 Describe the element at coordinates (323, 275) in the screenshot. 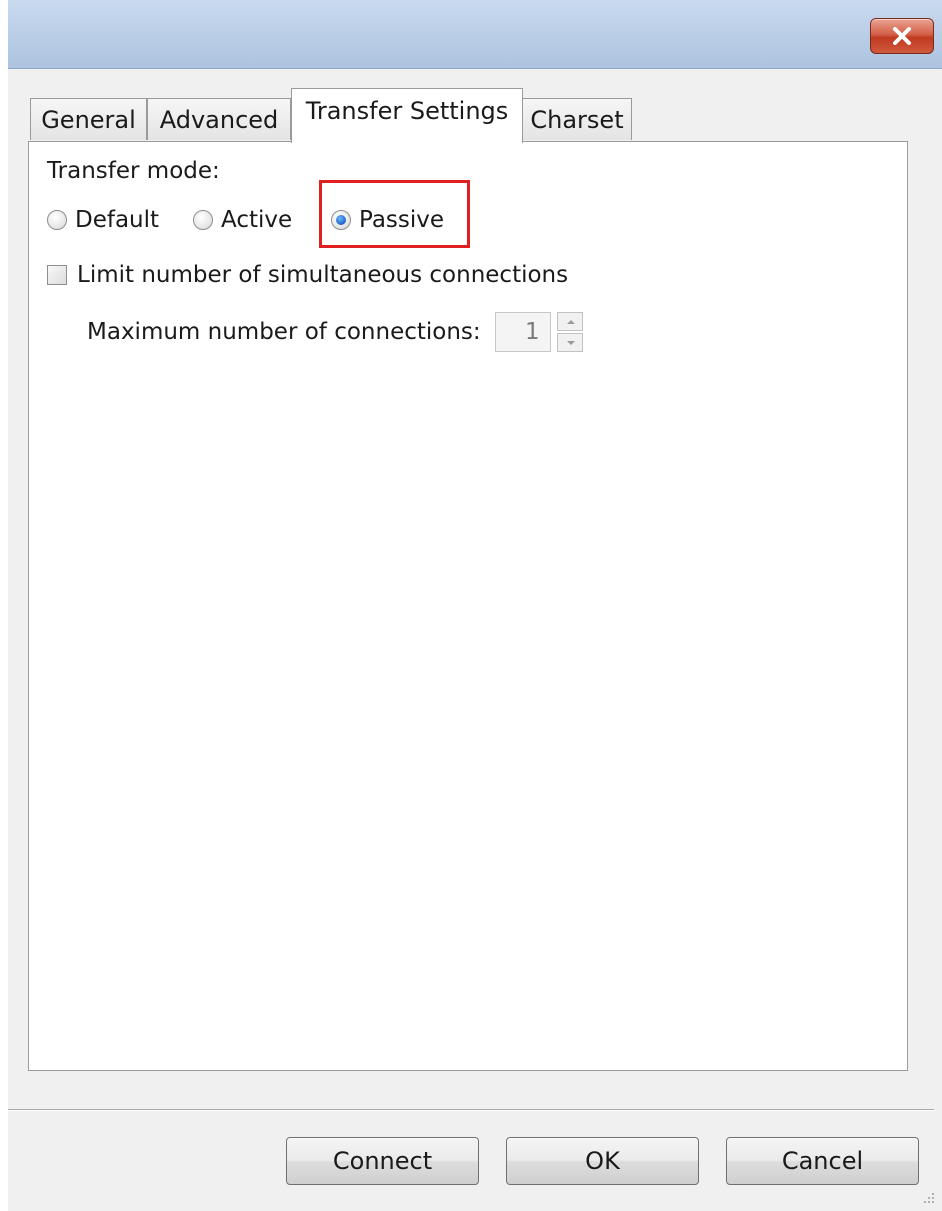

I see `limit-connections-label: Limit number of simultaneous connections` at that location.